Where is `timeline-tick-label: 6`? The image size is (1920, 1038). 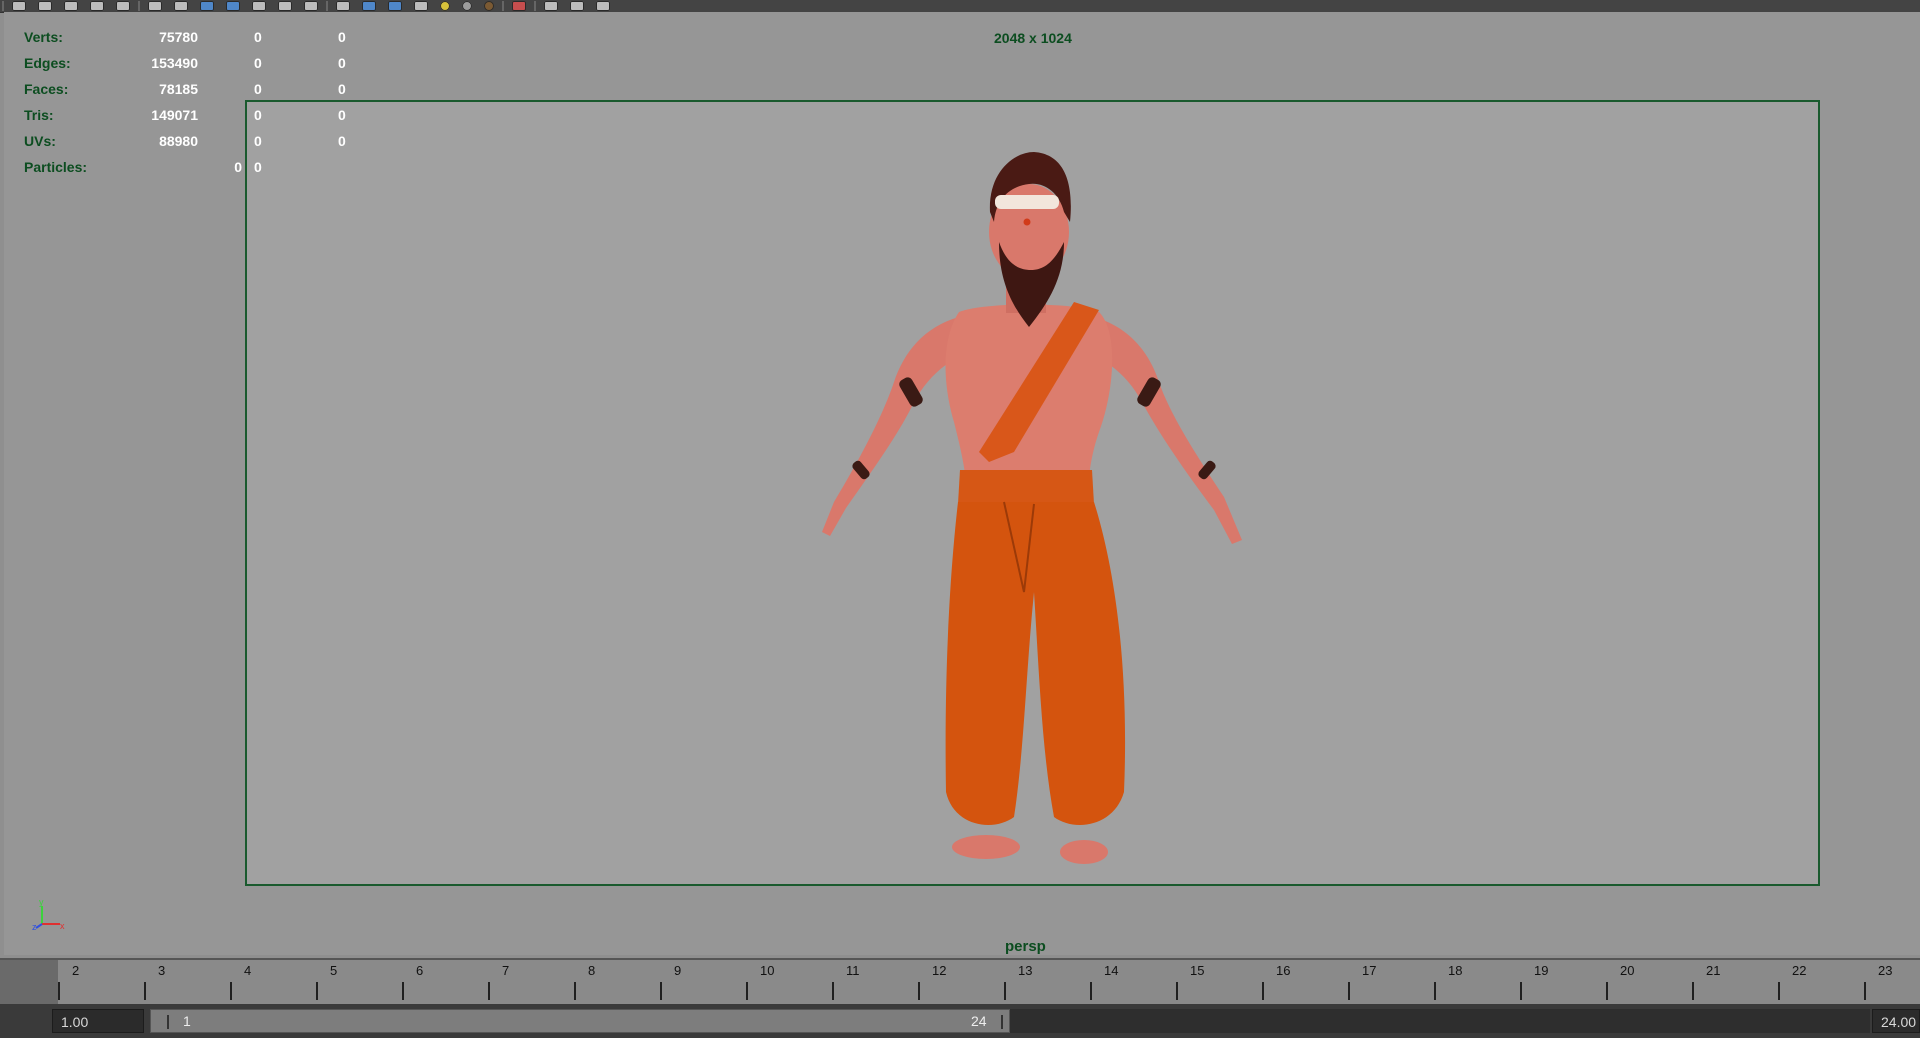 timeline-tick-label: 6 is located at coordinates (420, 970).